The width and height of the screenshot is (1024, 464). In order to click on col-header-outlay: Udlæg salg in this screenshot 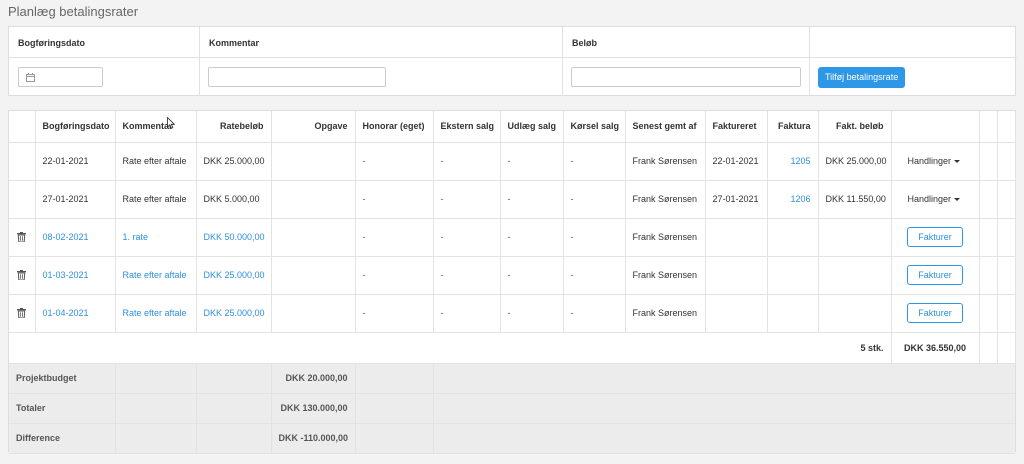, I will do `click(532, 127)`.